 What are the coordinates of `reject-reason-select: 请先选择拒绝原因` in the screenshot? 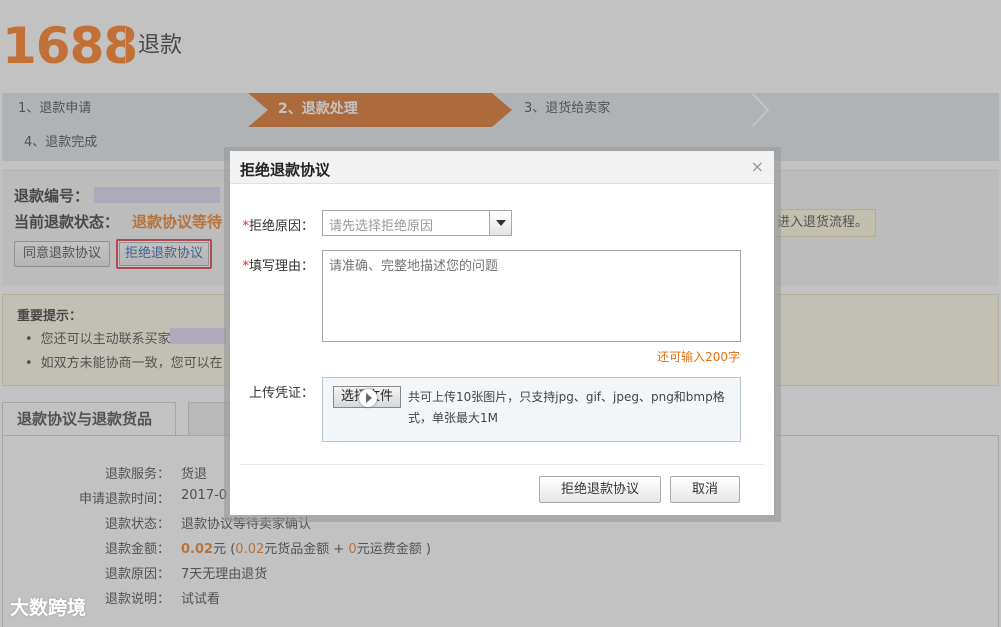 It's located at (417, 223).